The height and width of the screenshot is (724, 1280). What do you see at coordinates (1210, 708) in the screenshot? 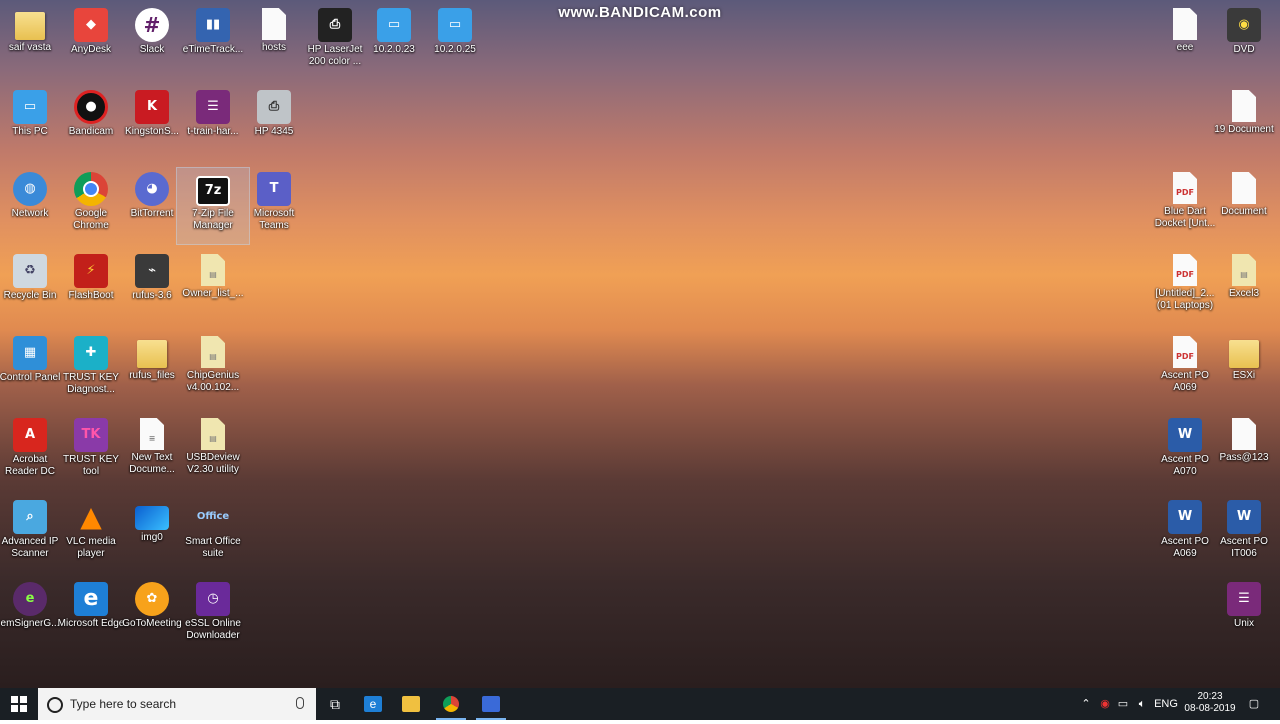
I see `clock-date: 08-08-2019` at bounding box center [1210, 708].